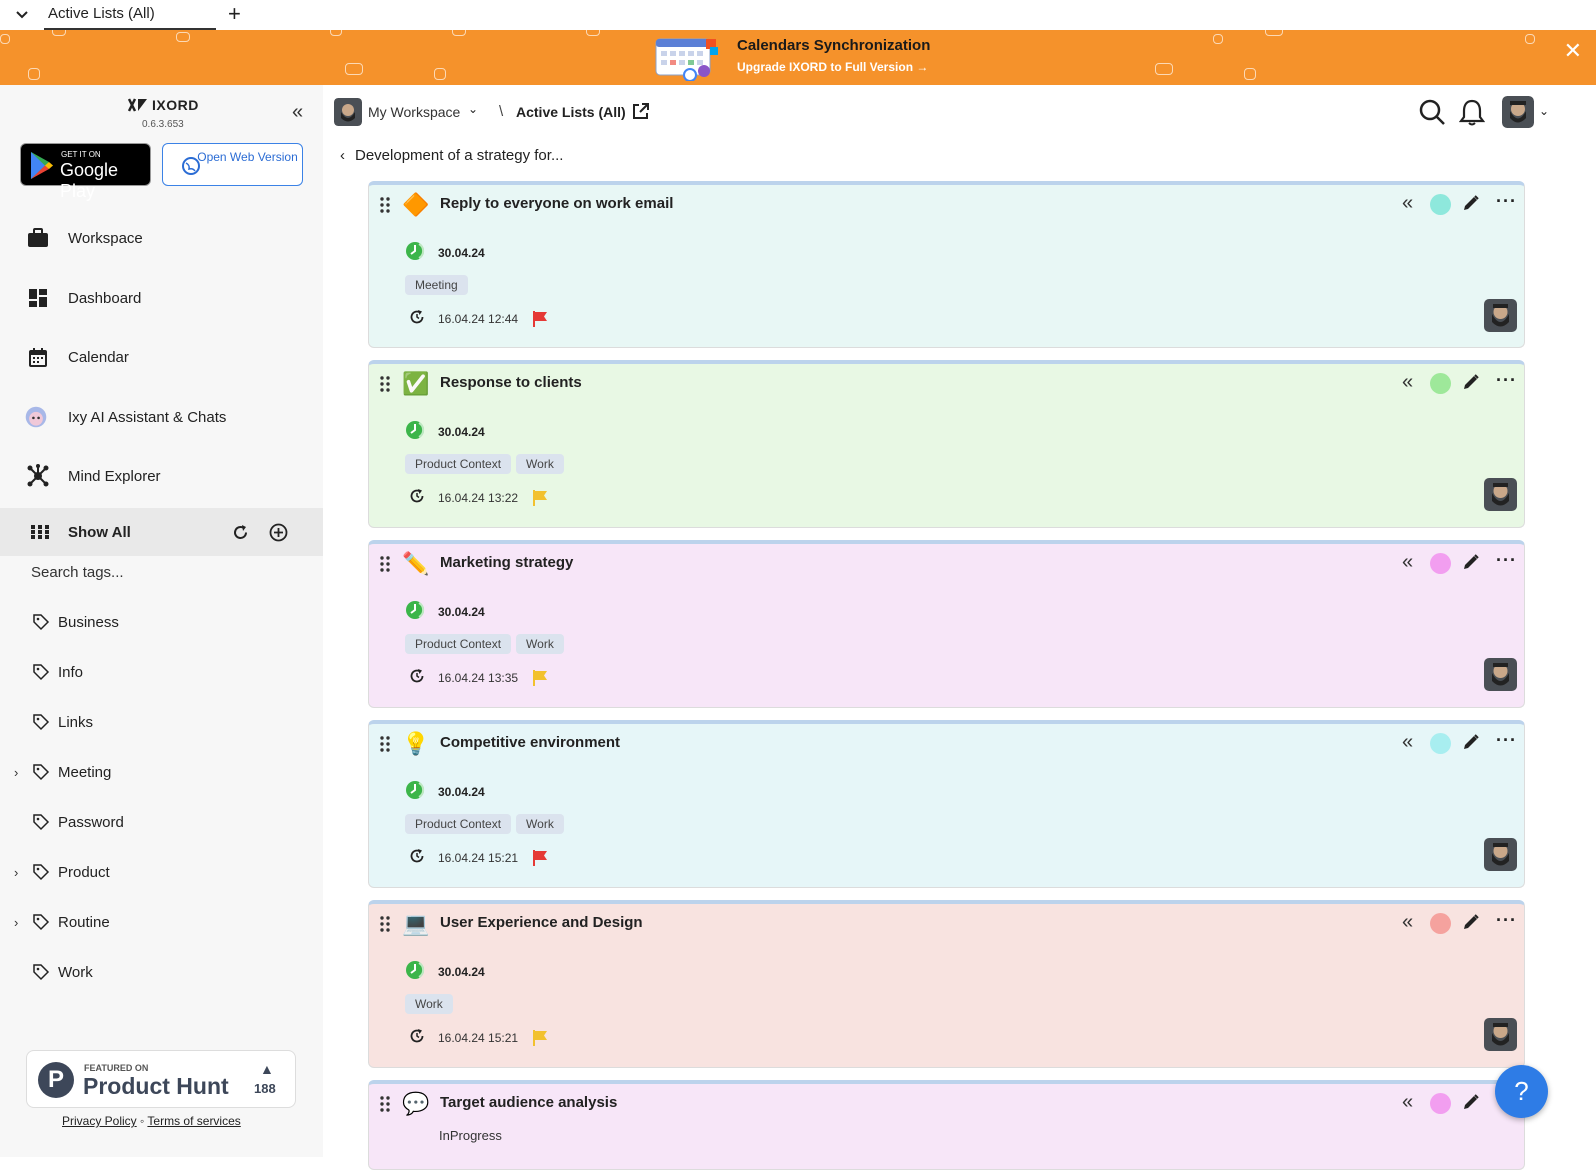  Describe the element at coordinates (130, 15) in the screenshot. I see `tab-active-lists: Active Lists (All)` at that location.